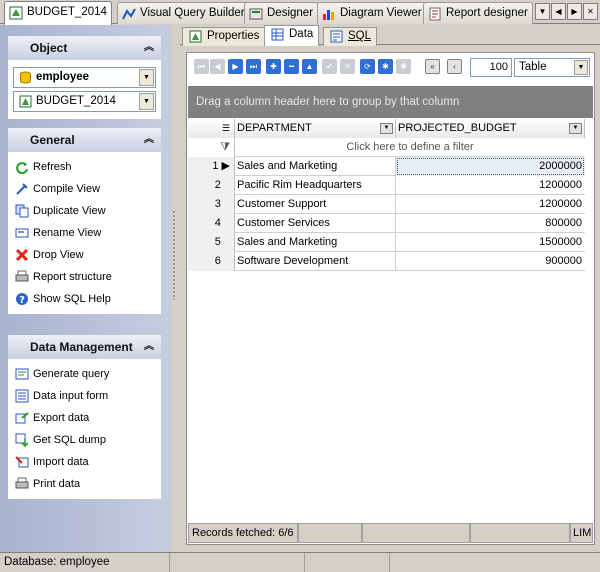 The width and height of the screenshot is (600, 572). I want to click on close-tab-button: ✕, so click(590, 11).